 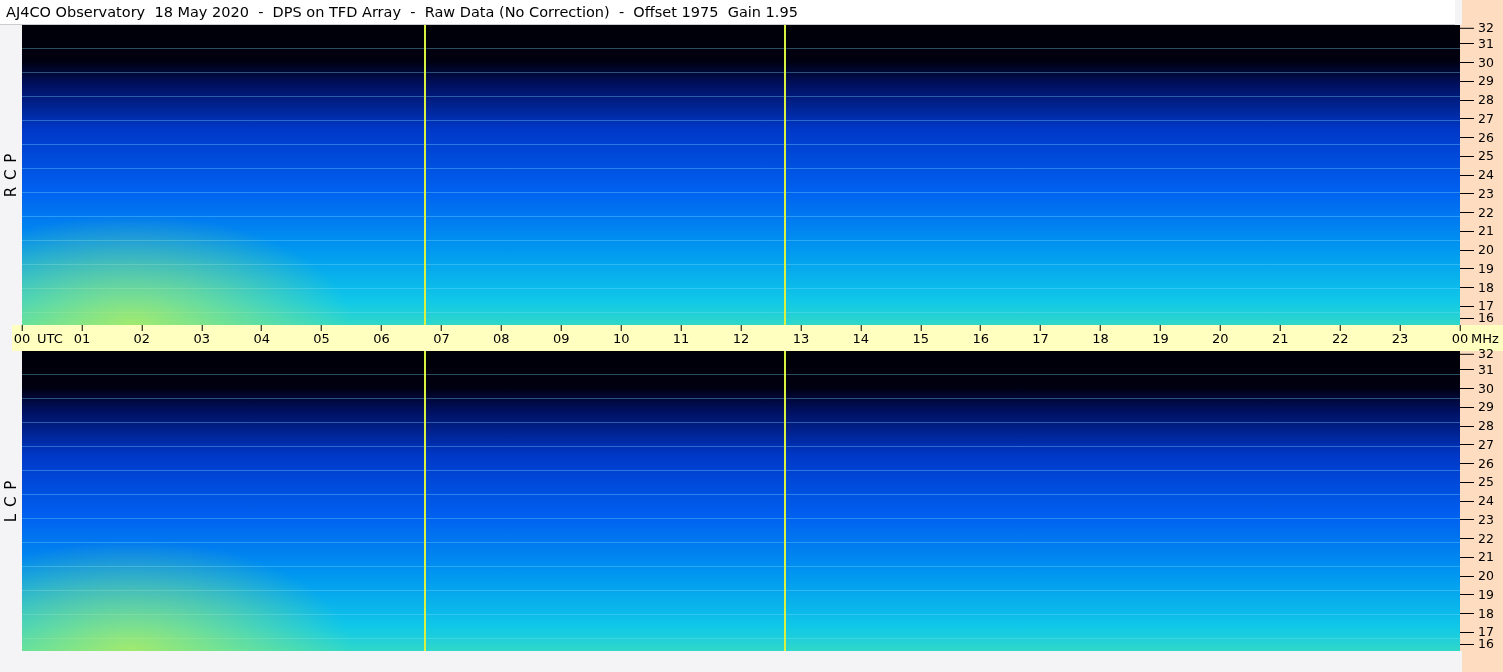 What do you see at coordinates (741, 336) in the screenshot?
I see `axis-tick-label: 12` at bounding box center [741, 336].